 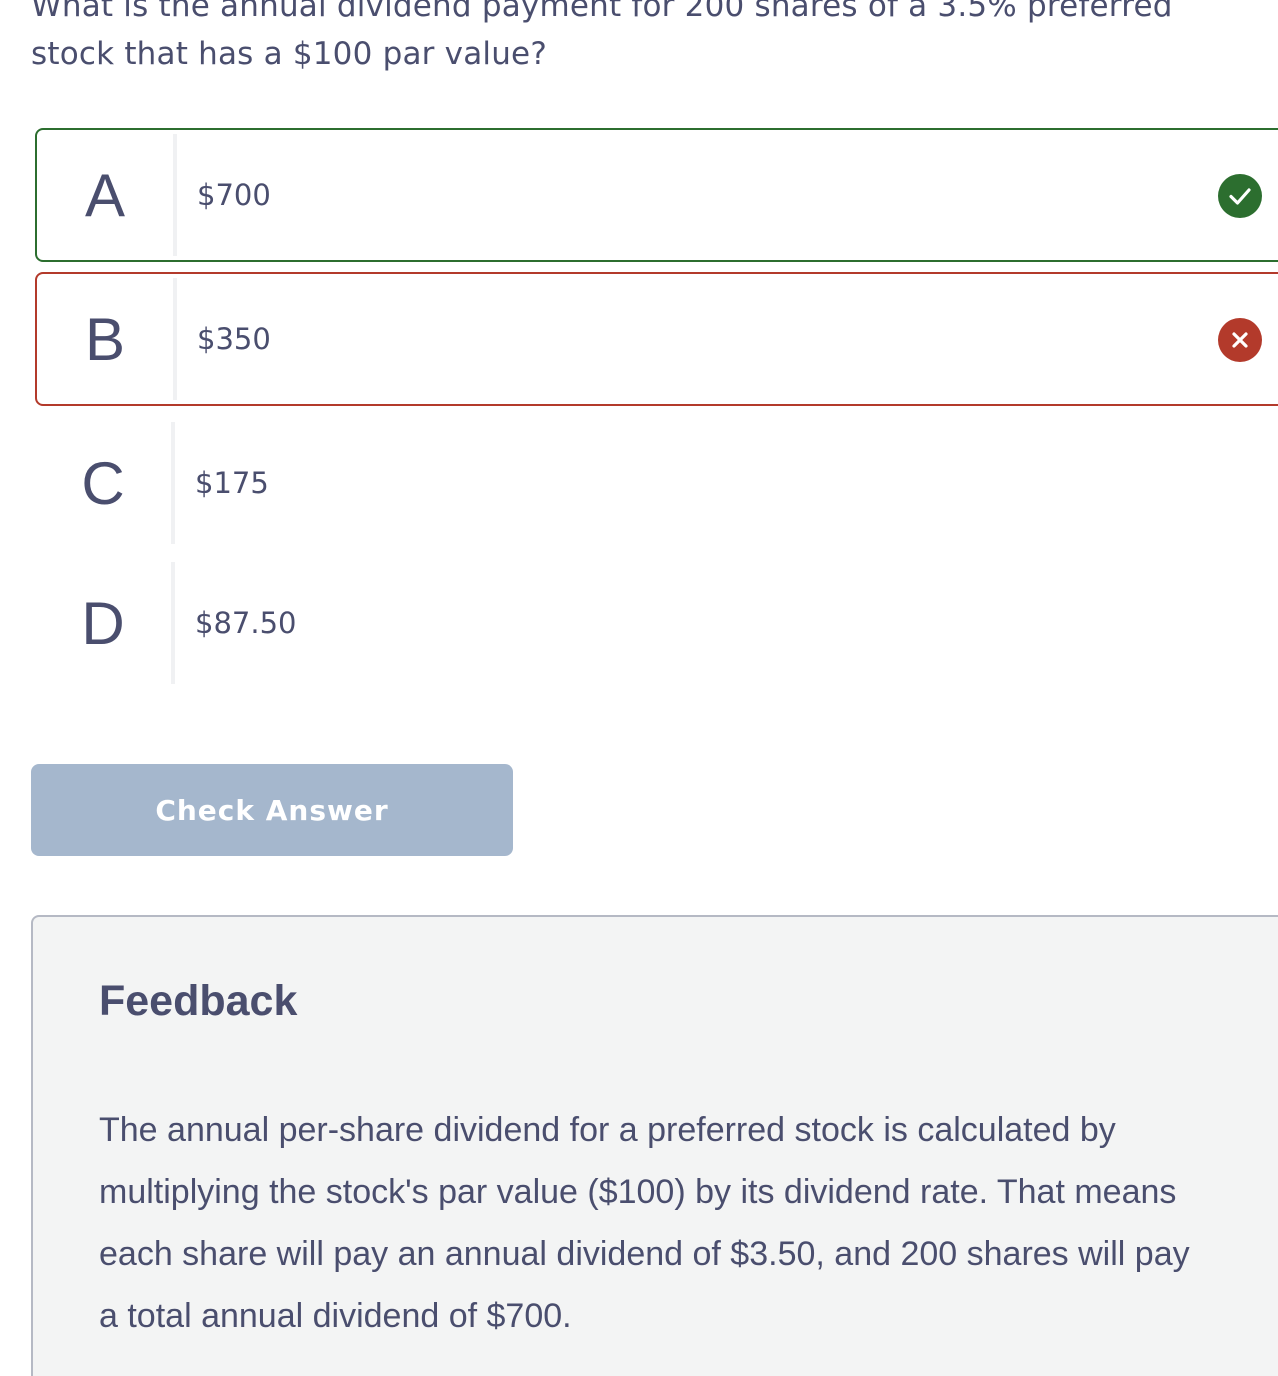 What do you see at coordinates (1240, 196) in the screenshot?
I see `check-circle-icon` at bounding box center [1240, 196].